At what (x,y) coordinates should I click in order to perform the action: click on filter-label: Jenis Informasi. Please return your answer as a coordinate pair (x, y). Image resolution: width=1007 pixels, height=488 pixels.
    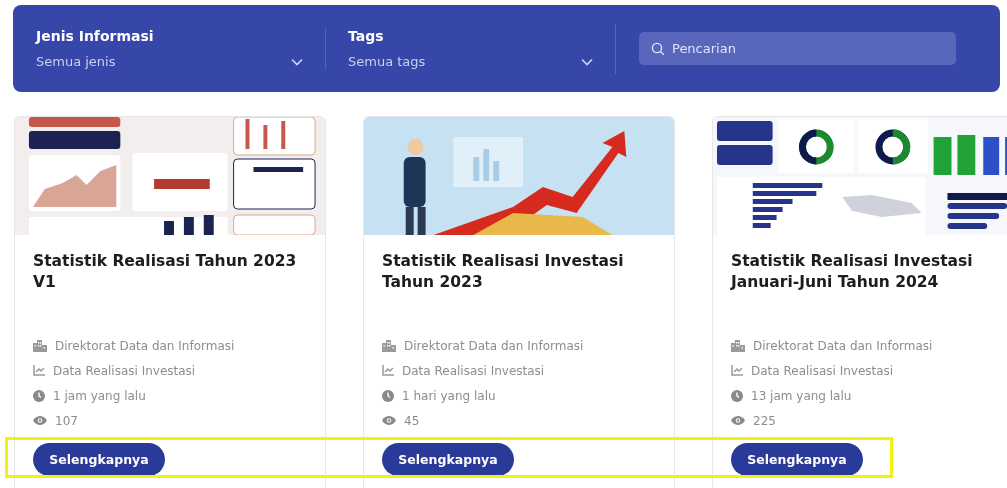
    Looking at the image, I should click on (95, 36).